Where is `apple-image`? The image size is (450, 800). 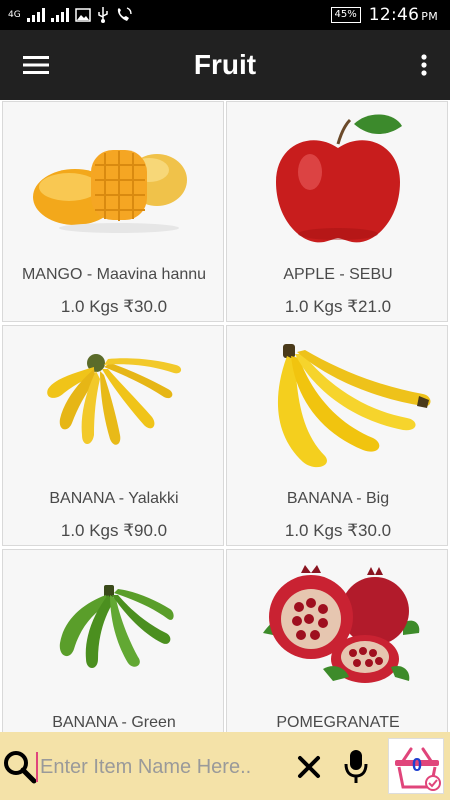
apple-image is located at coordinates (338, 179).